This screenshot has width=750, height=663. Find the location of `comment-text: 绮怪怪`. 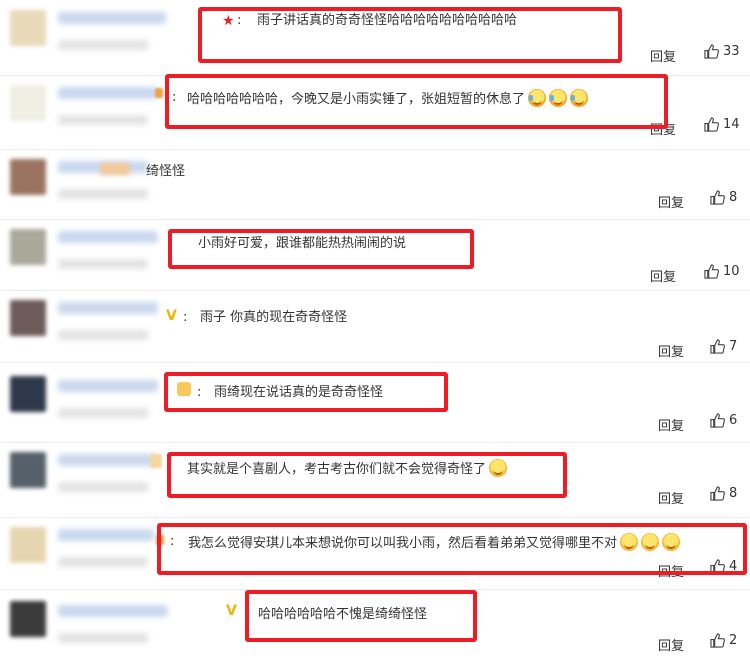

comment-text: 绮怪怪 is located at coordinates (166, 171).